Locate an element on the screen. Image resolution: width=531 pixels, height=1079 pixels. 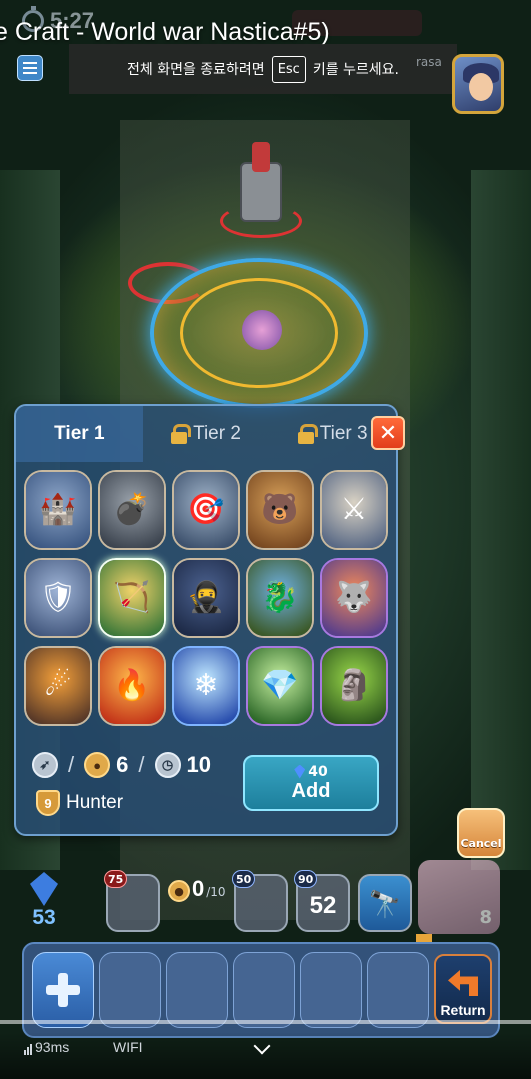
unit-card-cannon: 💣 is located at coordinates (132, 510).